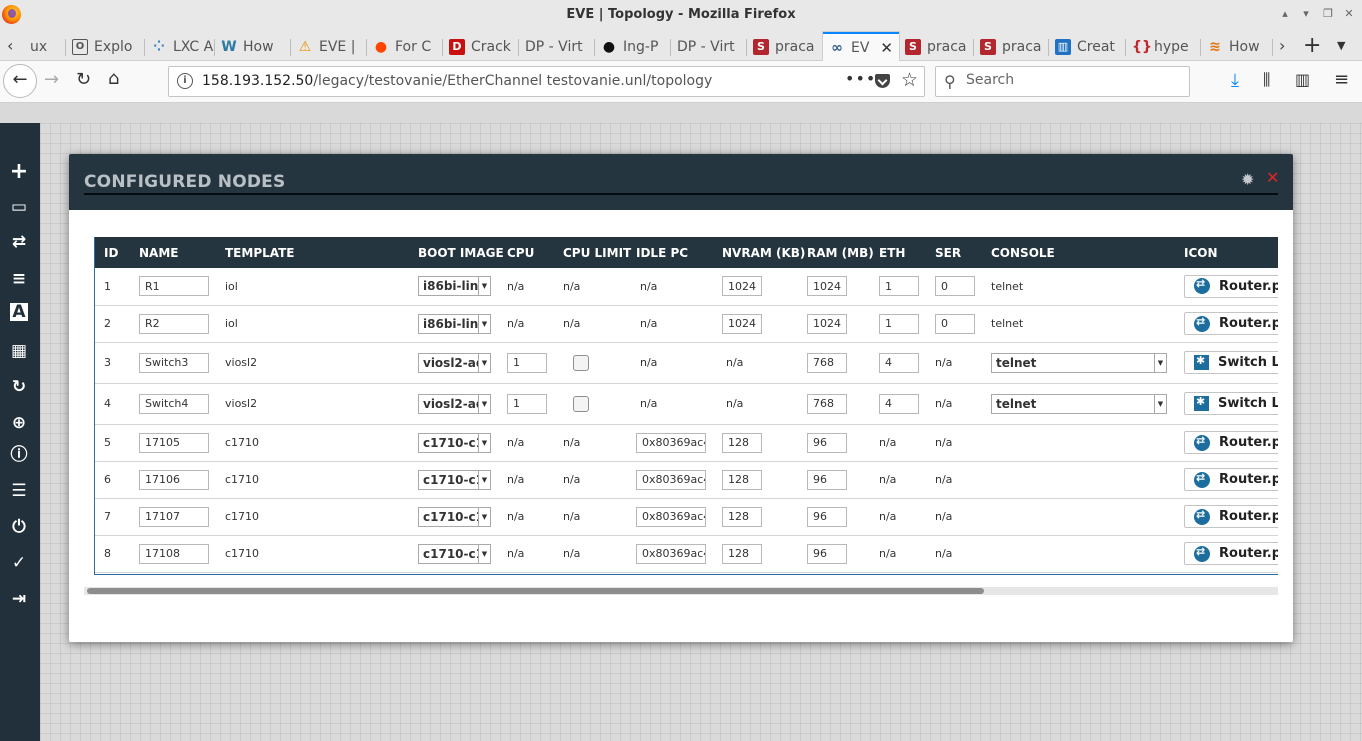 This screenshot has height=741, width=1362. I want to click on browser-tab: O Explo, so click(105, 46).